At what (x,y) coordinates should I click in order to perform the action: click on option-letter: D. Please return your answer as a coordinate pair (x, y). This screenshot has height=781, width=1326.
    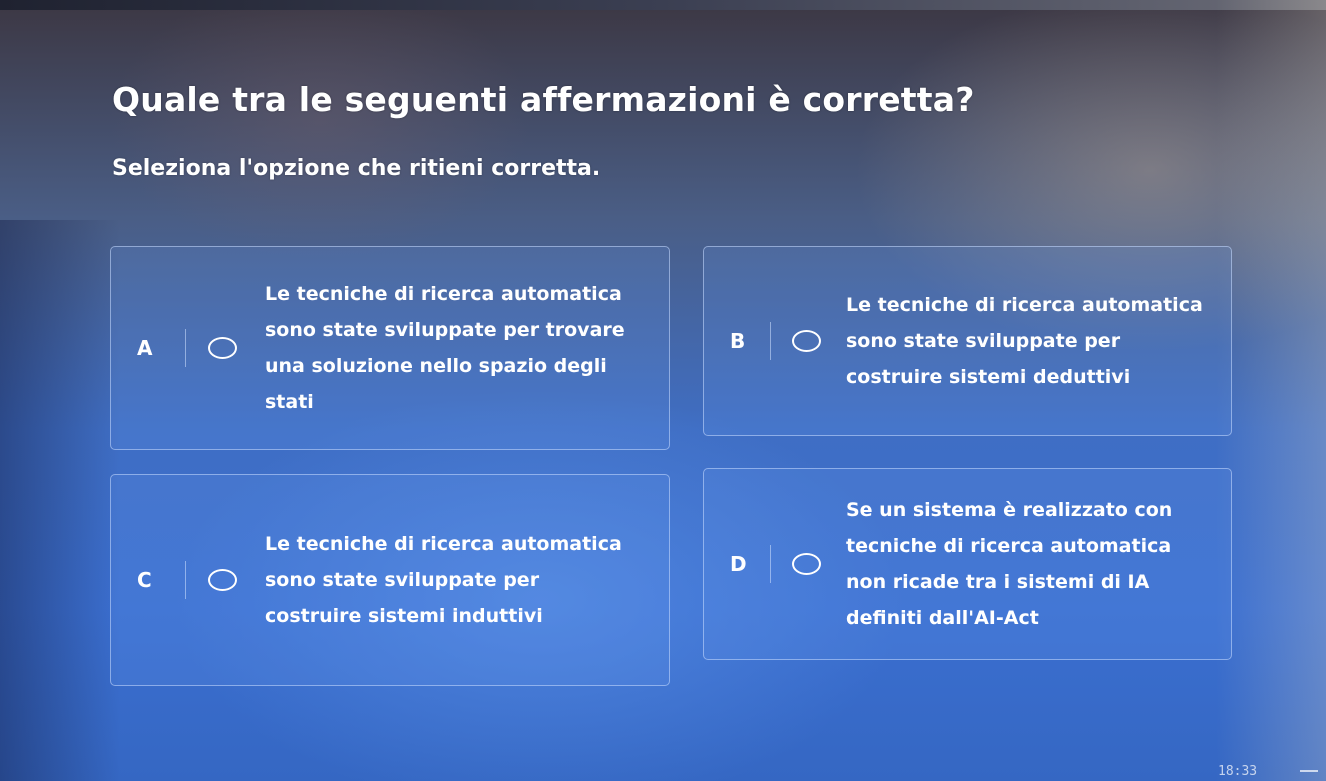
    Looking at the image, I should click on (738, 564).